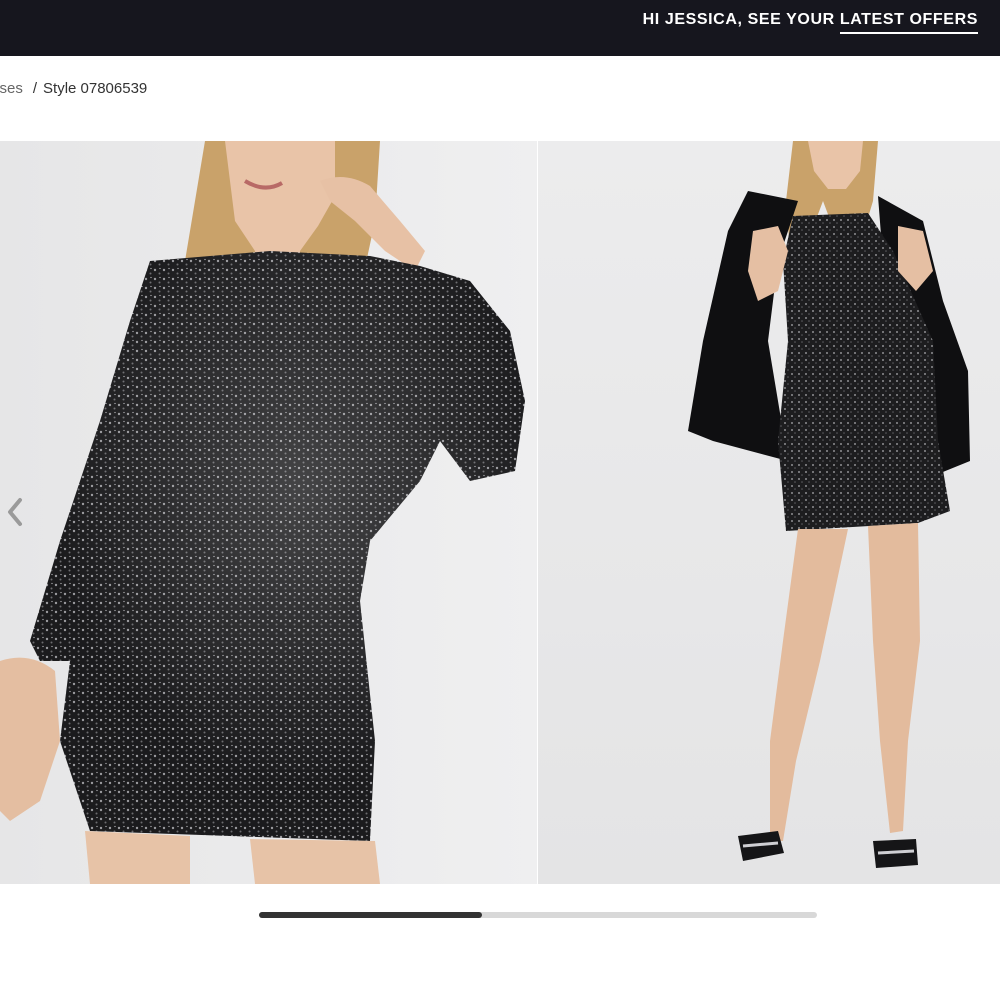 The width and height of the screenshot is (1000, 1000). I want to click on latest-offers-link: LATEST OFFERS, so click(908, 22).